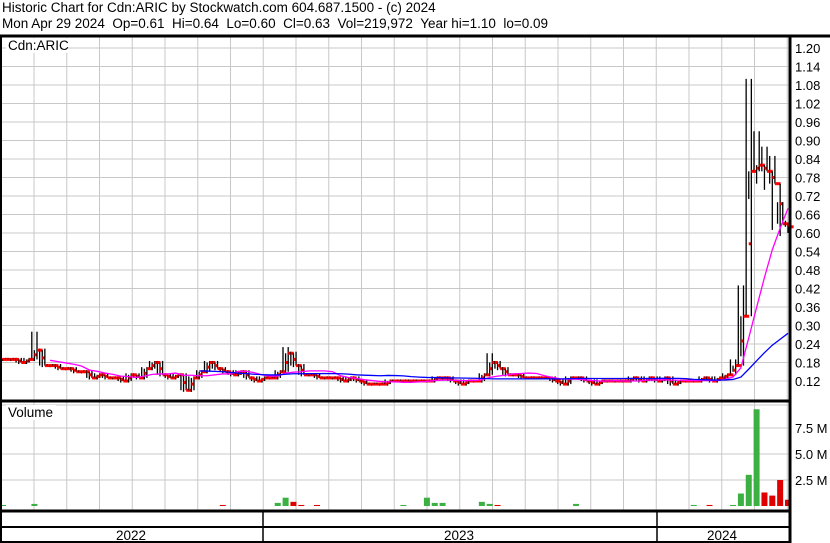 This screenshot has width=830, height=543. Describe the element at coordinates (807, 363) in the screenshot. I see `y-tick-label: 0.18` at that location.